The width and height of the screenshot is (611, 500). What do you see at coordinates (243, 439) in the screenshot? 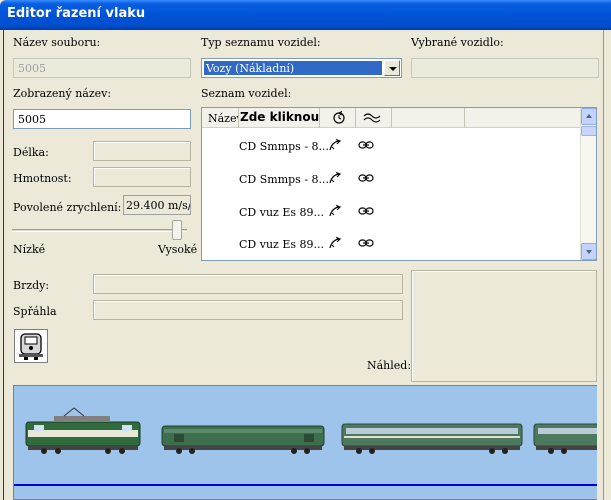
I see `baggage-wagon` at bounding box center [243, 439].